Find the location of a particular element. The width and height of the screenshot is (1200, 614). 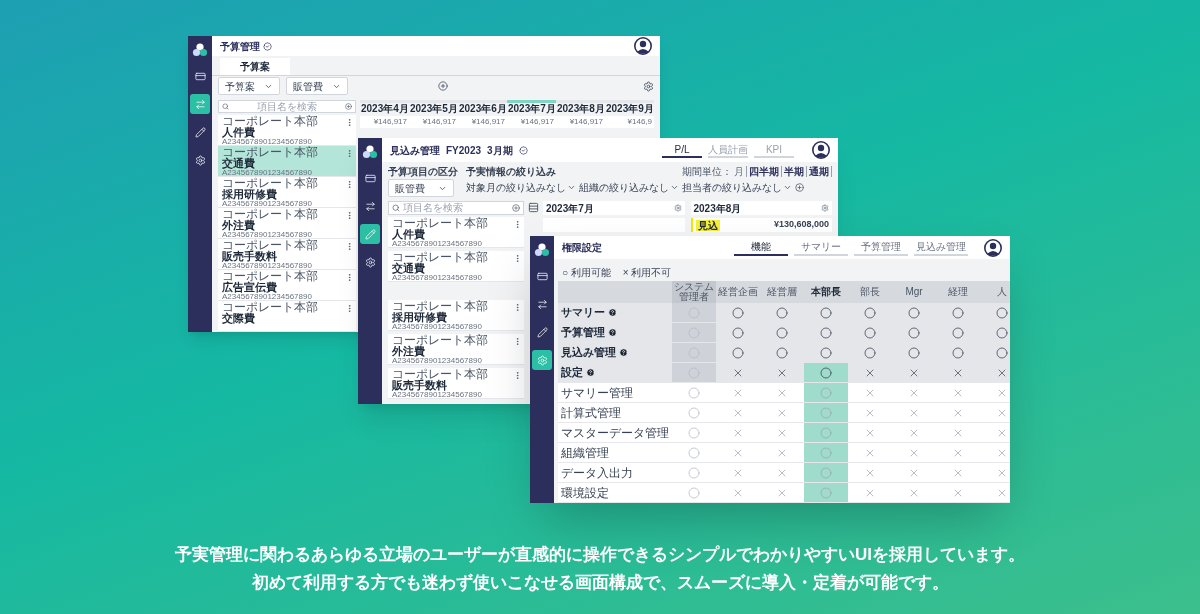

tab: P/L is located at coordinates (682, 150).